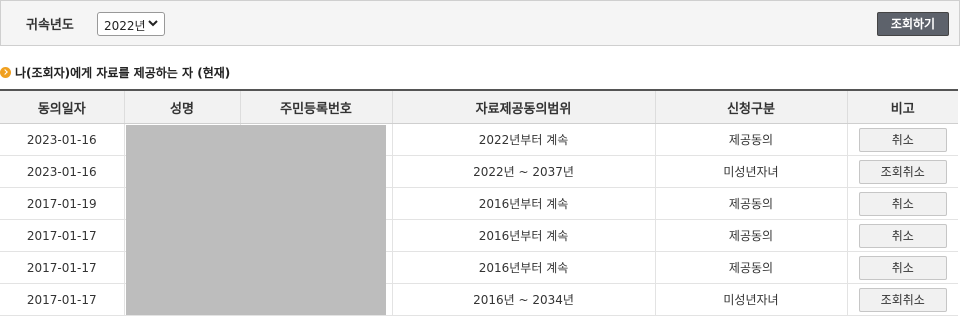 The width and height of the screenshot is (960, 316). Describe the element at coordinates (62, 203) in the screenshot. I see `cell-date: 2017-01-19` at that location.